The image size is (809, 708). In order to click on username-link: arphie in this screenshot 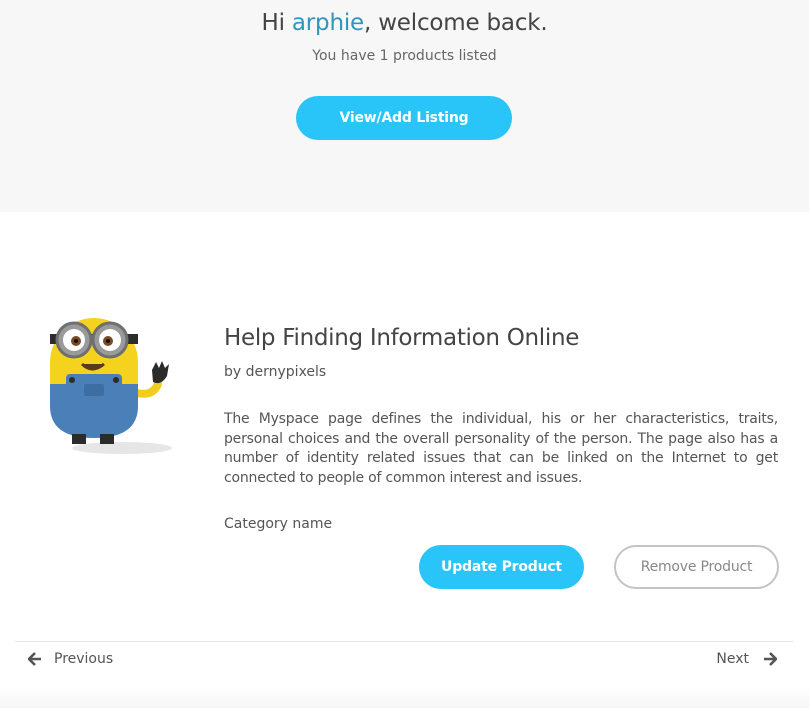, I will do `click(328, 23)`.